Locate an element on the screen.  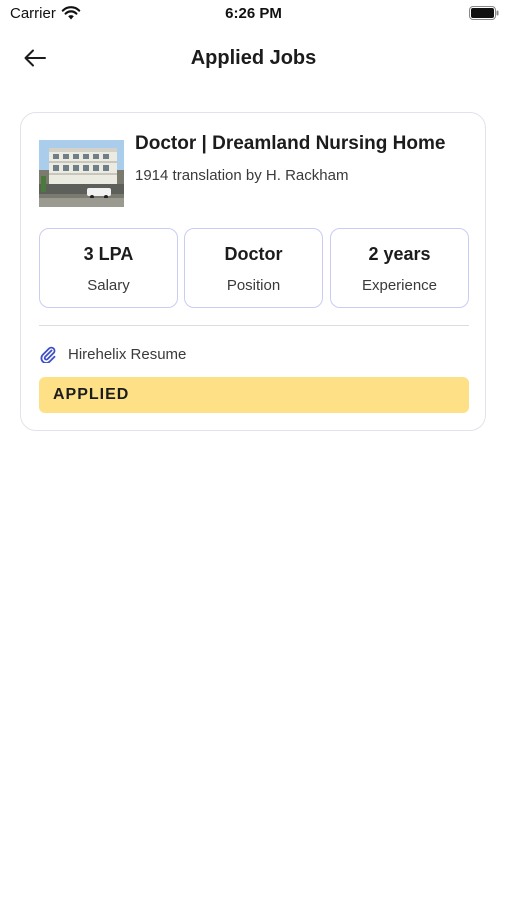
experience-label: Experience is located at coordinates (399, 285).